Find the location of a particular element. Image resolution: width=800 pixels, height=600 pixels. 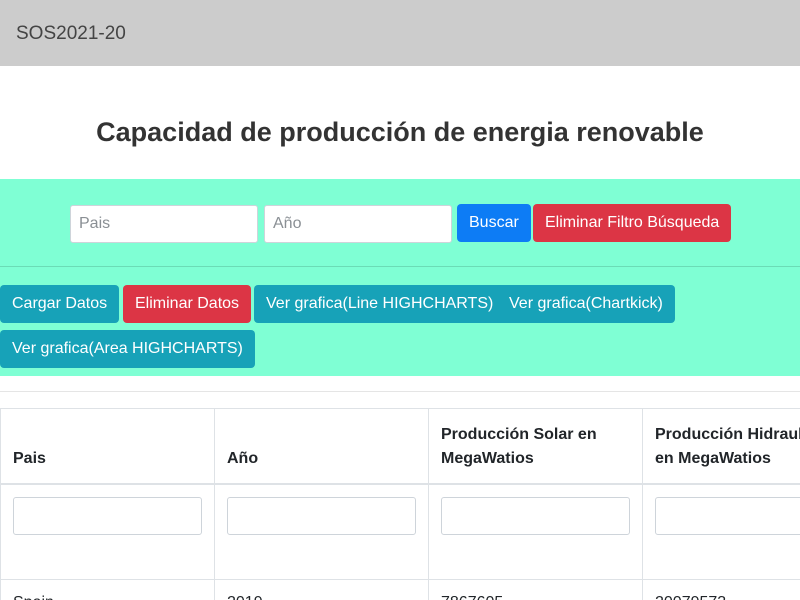

column-header-country: Pais is located at coordinates (107, 446).